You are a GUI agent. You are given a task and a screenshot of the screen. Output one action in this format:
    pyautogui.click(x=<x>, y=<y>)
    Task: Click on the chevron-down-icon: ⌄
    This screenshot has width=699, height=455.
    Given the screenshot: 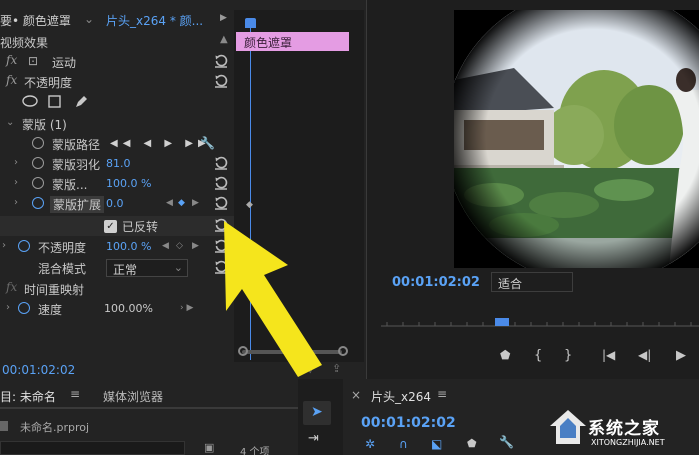 What is the action you would take?
    pyautogui.click(x=89, y=19)
    